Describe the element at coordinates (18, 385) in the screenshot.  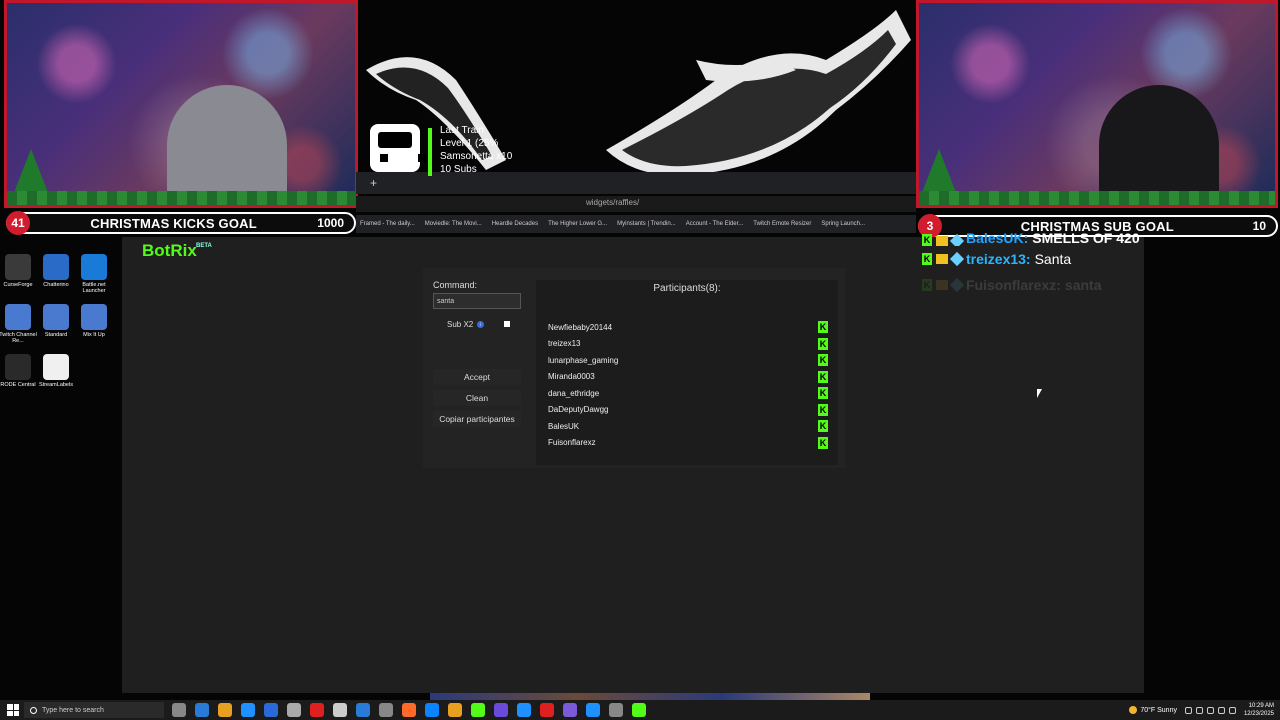
I see `desktop-icon-label: RODE Central` at that location.